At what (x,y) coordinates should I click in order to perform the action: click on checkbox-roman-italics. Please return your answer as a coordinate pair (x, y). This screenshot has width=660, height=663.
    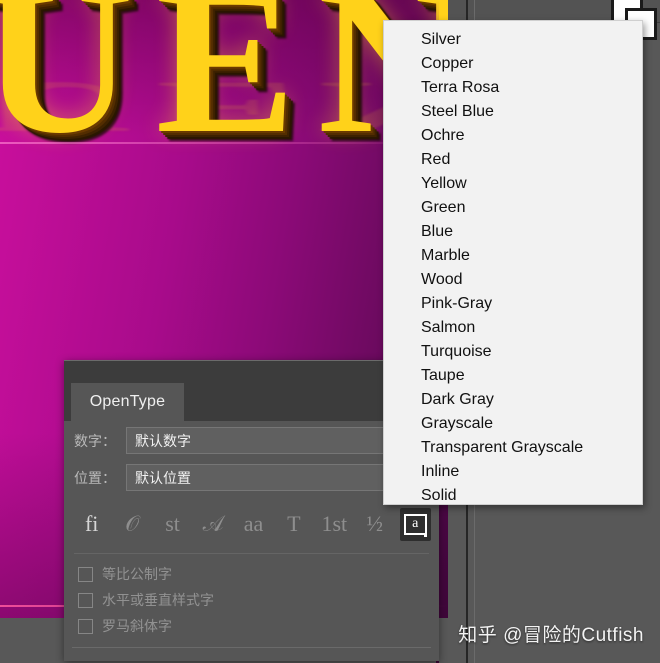
    Looking at the image, I should click on (85, 626).